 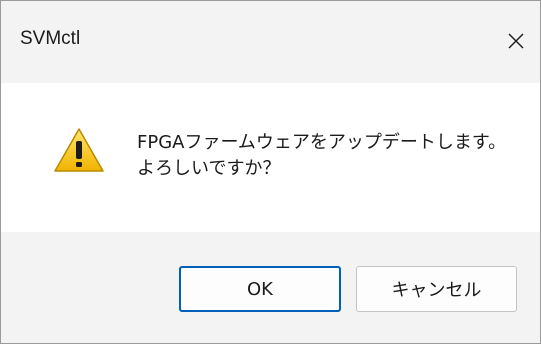 I want to click on message-text: FPGAファームウェアをアップデートします。 よろしいですか？, so click(x=321, y=156).